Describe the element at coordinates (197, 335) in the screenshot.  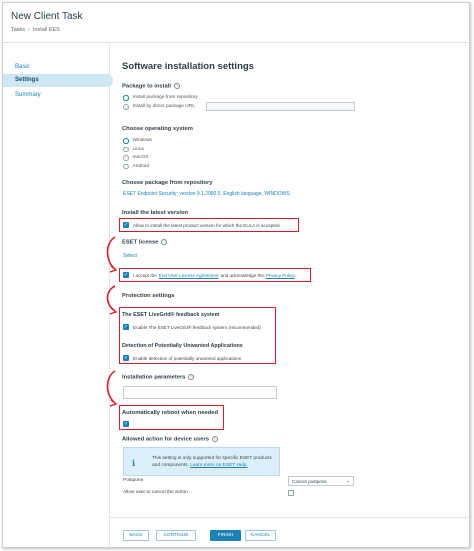
I see `highlight-protection` at that location.